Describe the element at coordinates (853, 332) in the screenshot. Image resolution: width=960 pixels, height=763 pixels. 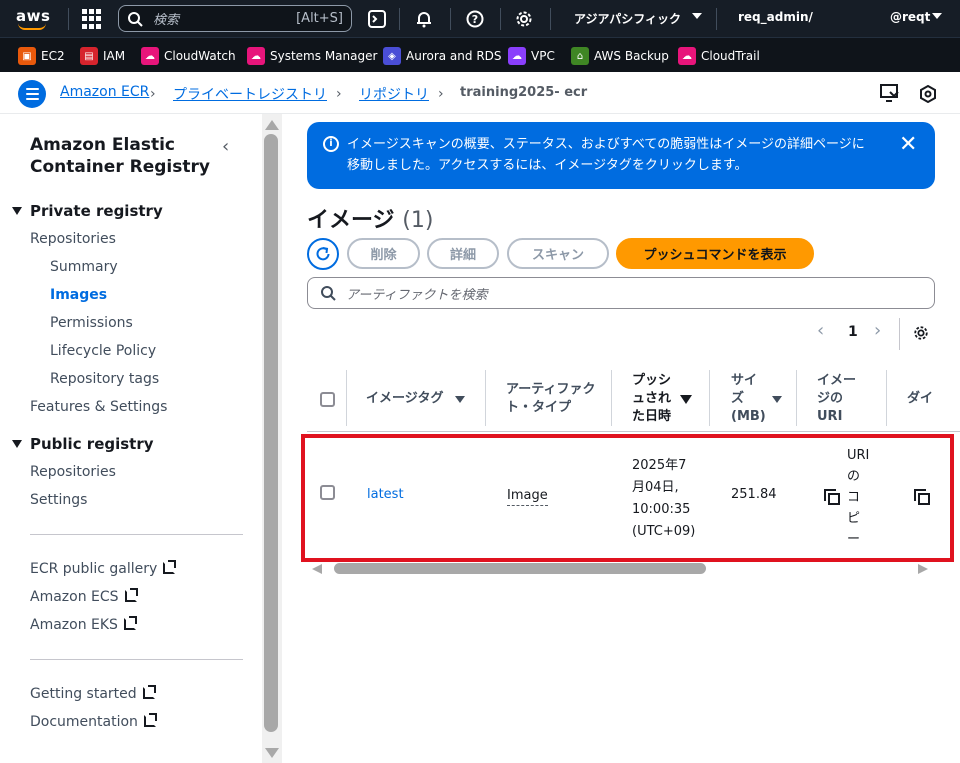
I see `current-page: 1` at that location.